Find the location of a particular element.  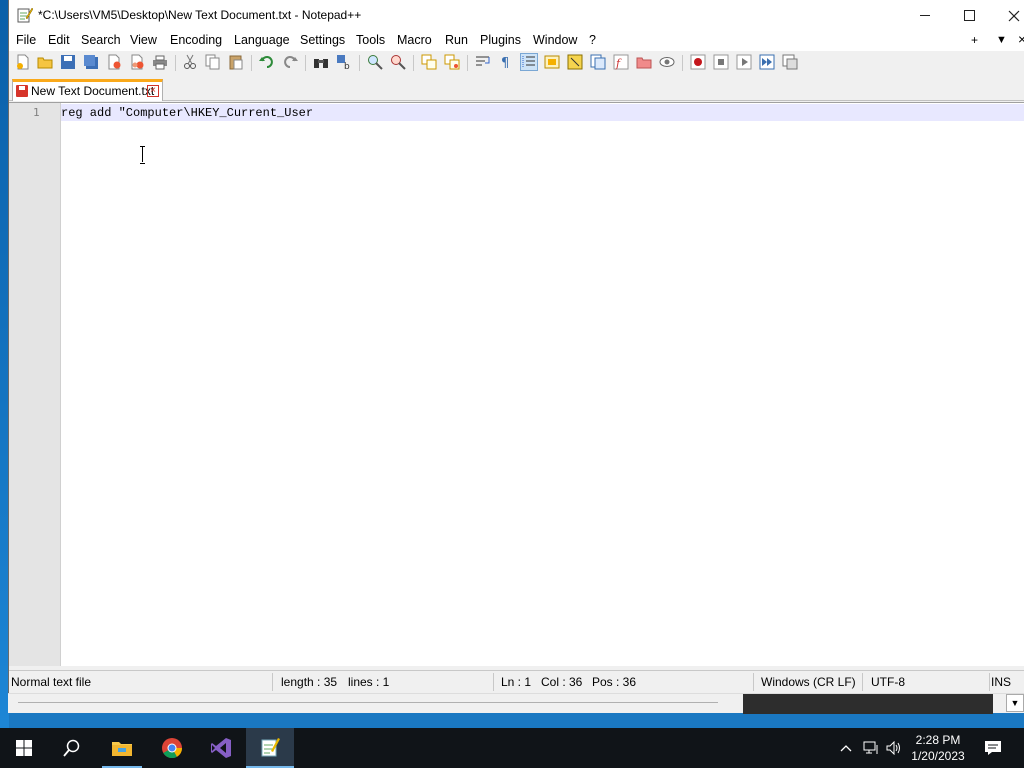

taskbar-chrome is located at coordinates (172, 748).